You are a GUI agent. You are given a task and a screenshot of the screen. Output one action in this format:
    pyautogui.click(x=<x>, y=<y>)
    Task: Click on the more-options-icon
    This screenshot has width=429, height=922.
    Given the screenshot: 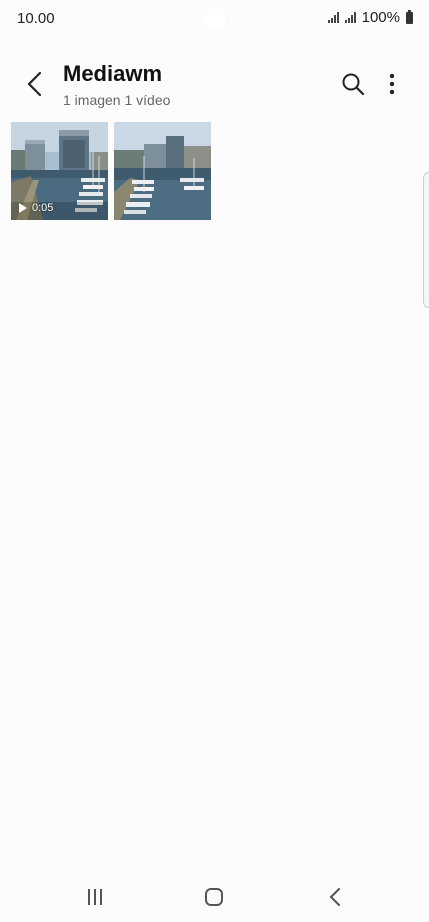 What is the action you would take?
    pyautogui.click(x=392, y=84)
    